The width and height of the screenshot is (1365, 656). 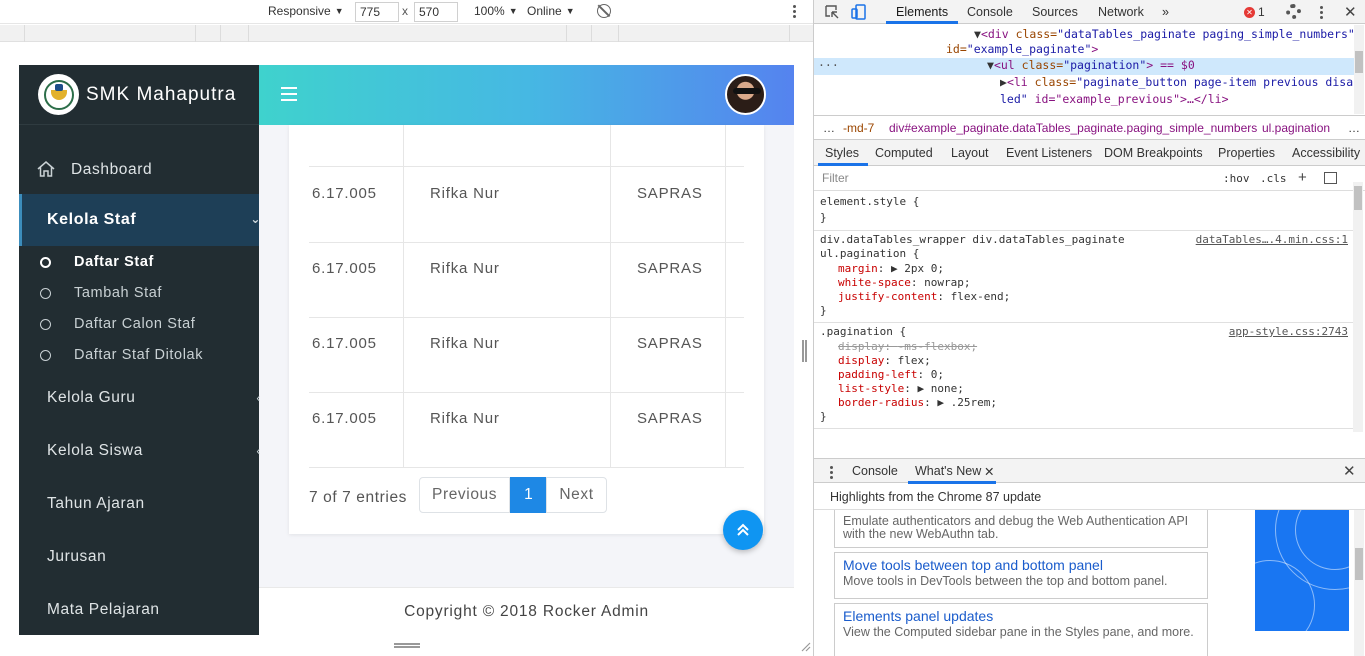 I want to click on dom-node: id="example_paginate">, so click(x=1155, y=50).